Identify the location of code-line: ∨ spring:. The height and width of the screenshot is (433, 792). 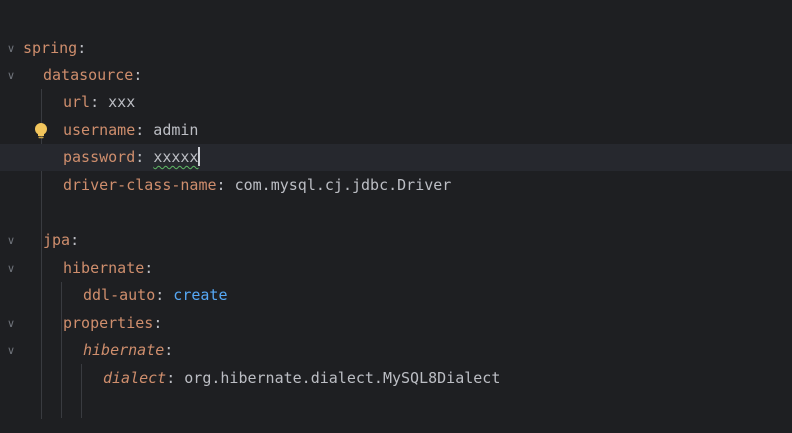
(396, 48).